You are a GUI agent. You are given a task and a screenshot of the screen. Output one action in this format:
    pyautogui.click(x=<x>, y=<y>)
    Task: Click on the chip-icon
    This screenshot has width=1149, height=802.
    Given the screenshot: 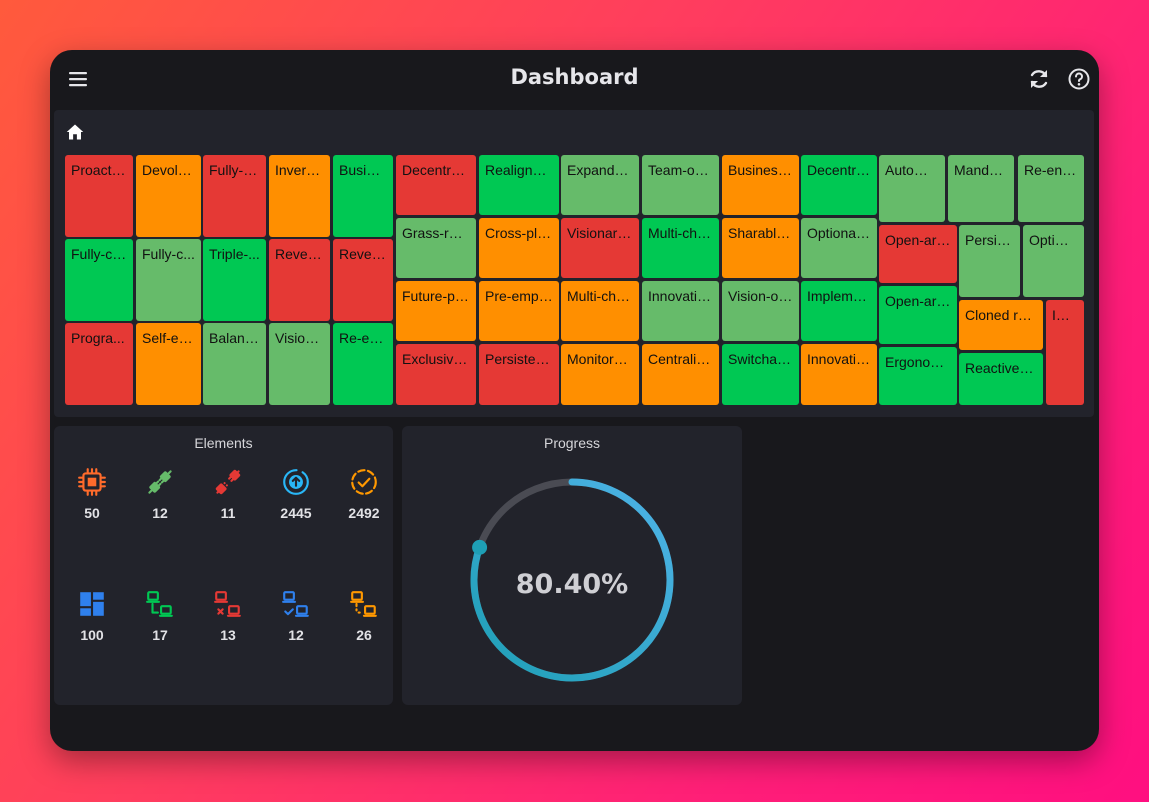 What is the action you would take?
    pyautogui.click(x=92, y=482)
    